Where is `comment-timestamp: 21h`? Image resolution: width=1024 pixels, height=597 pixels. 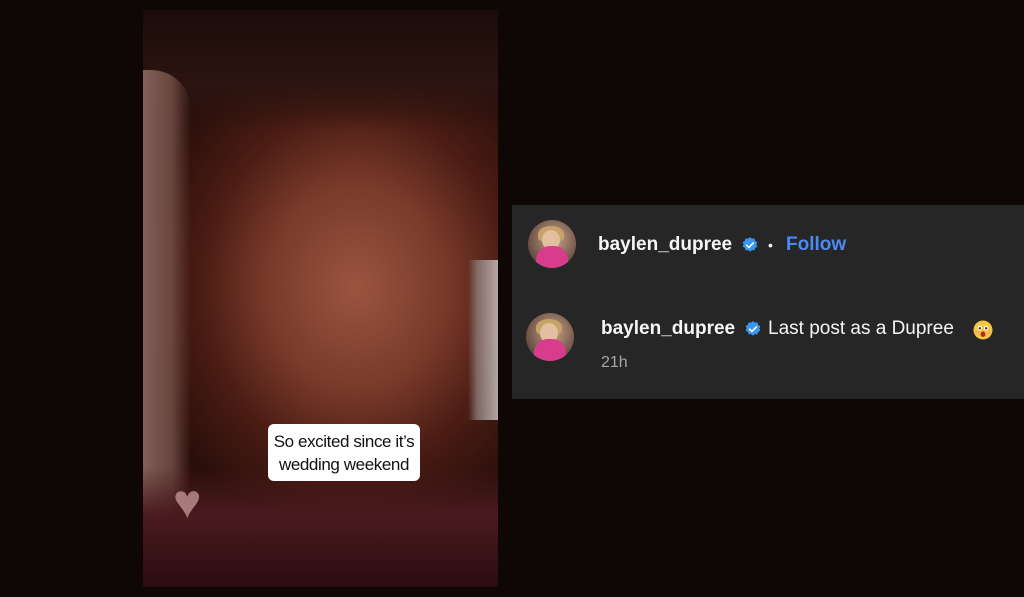
comment-timestamp: 21h is located at coordinates (614, 362).